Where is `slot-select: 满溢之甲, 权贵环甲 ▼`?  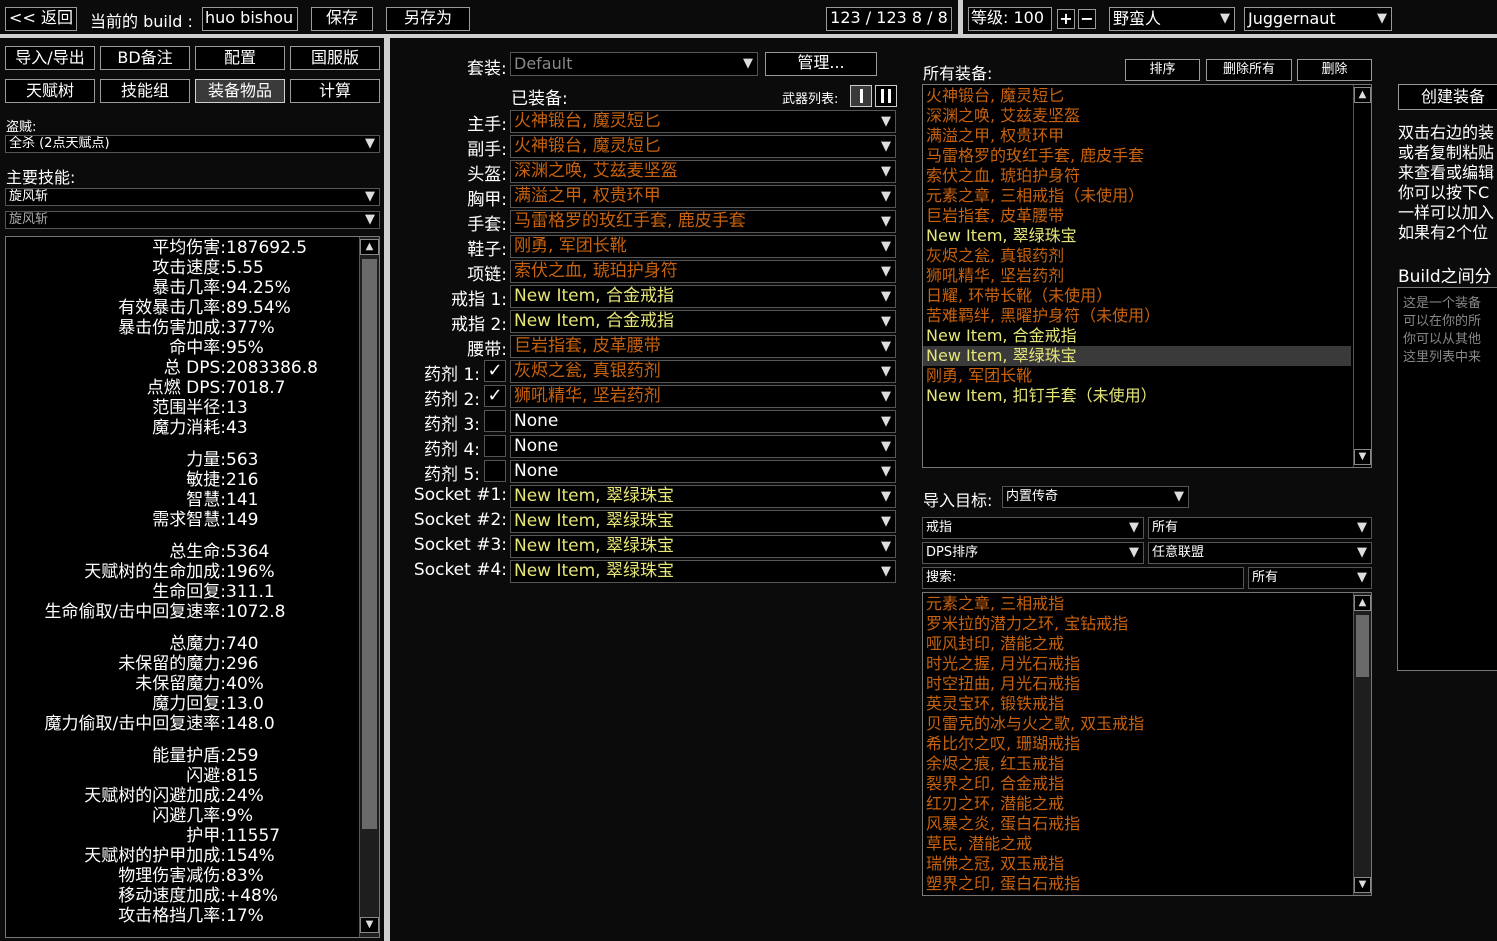 slot-select: 满溢之甲, 权贵环甲 ▼ is located at coordinates (703, 196).